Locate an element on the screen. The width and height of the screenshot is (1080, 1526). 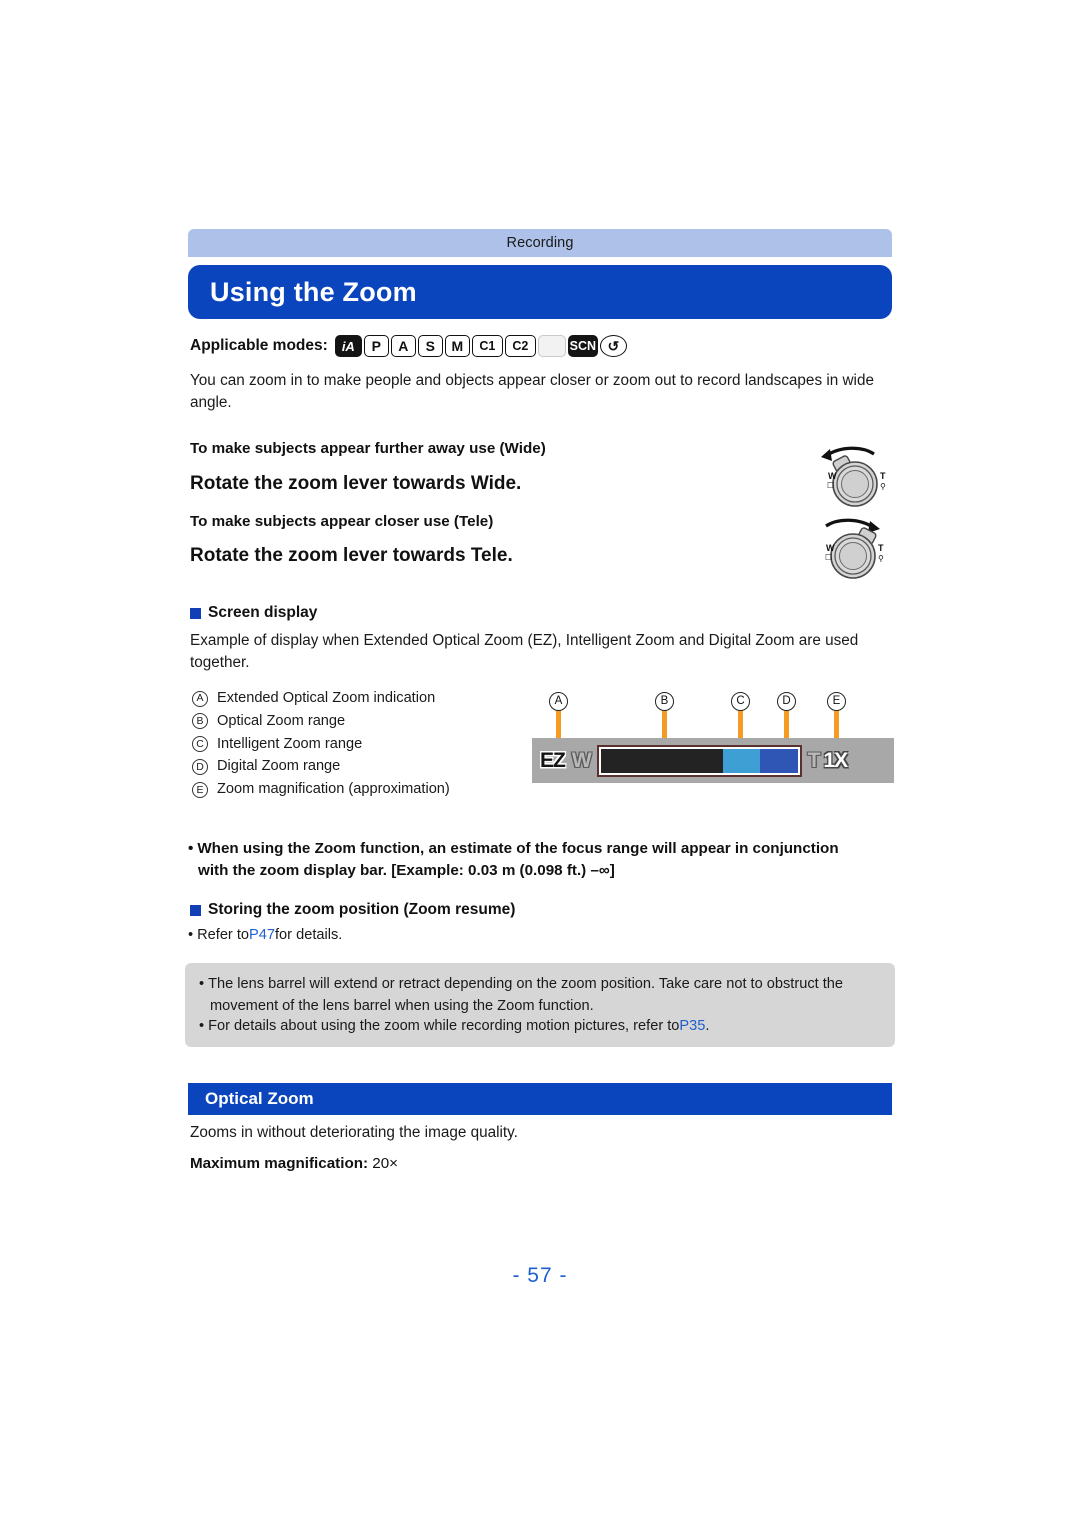
mode-creative-icon: ↺ is located at coordinates (613, 346).